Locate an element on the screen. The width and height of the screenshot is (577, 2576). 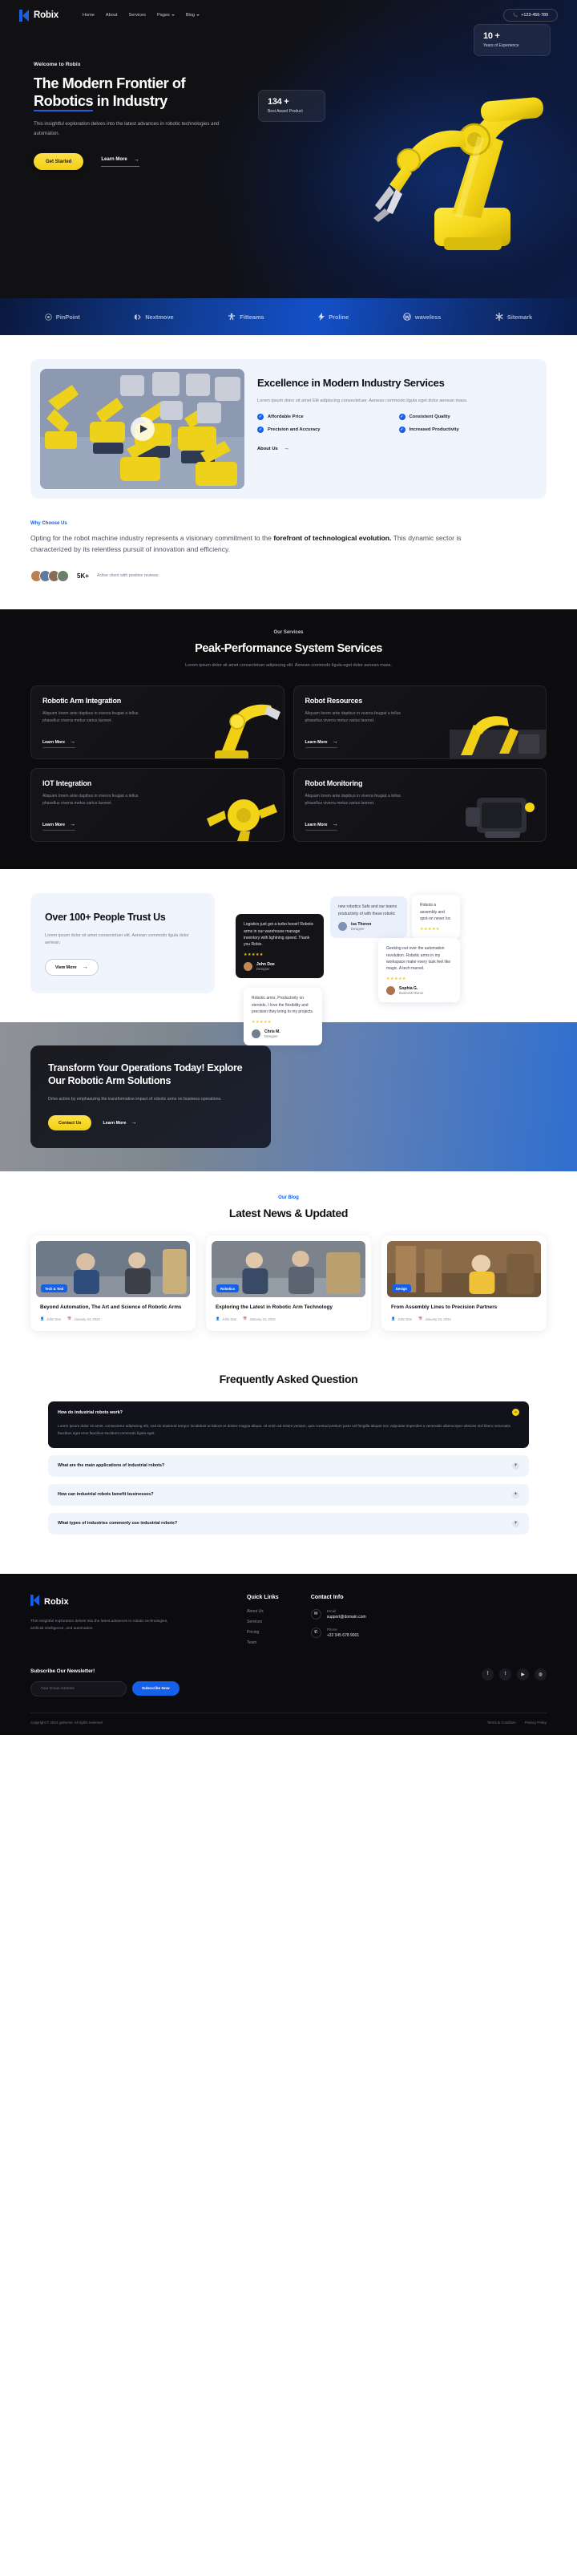
partner-sitemark: Sitemark is located at coordinates (513, 317).